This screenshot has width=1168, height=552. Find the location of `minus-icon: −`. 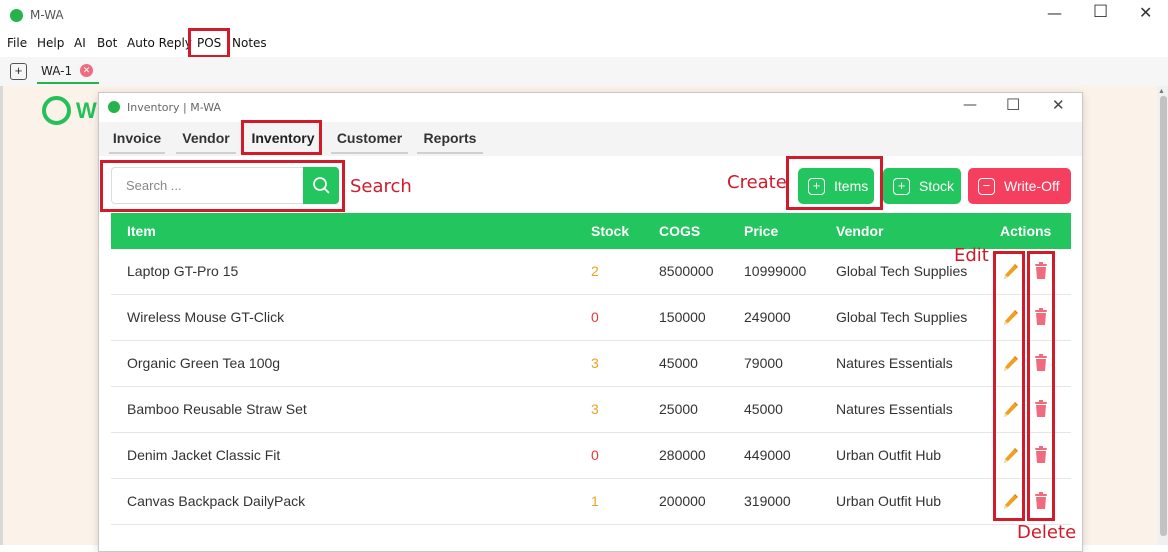

minus-icon: − is located at coordinates (986, 186).